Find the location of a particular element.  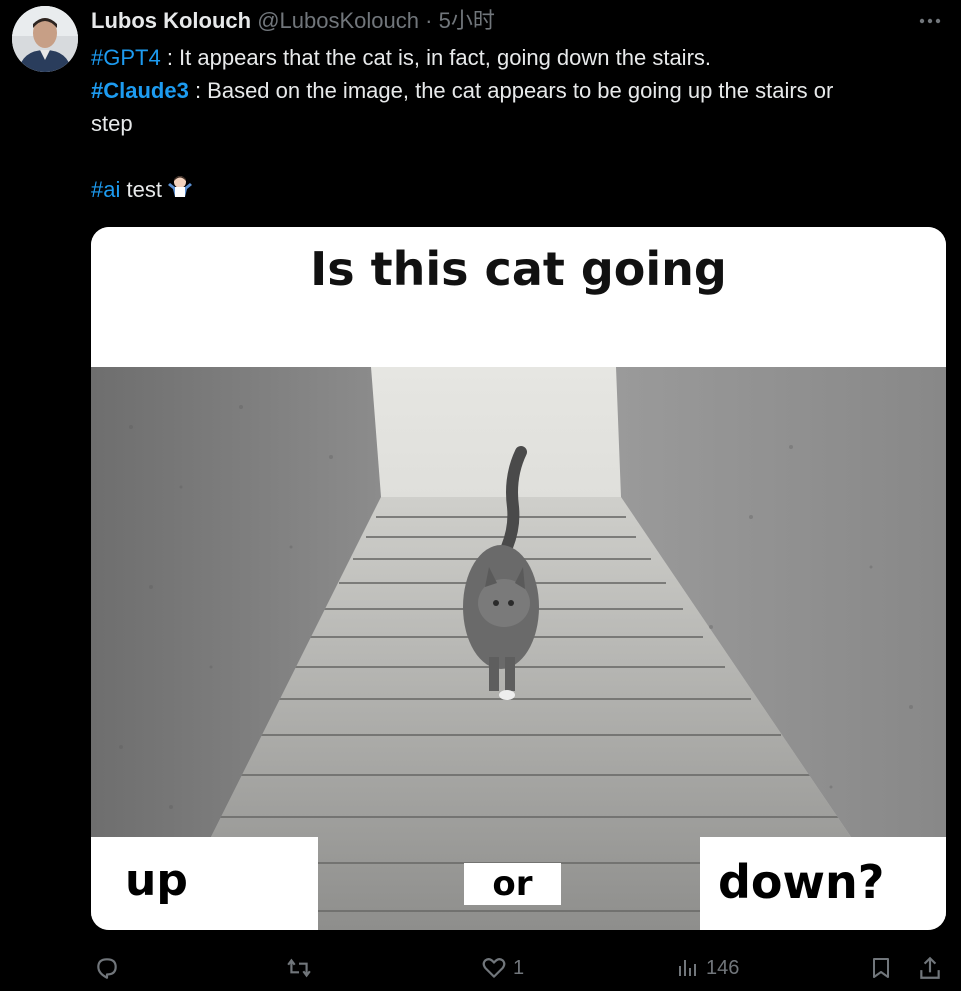

views-button: 146 is located at coordinates (707, 968).